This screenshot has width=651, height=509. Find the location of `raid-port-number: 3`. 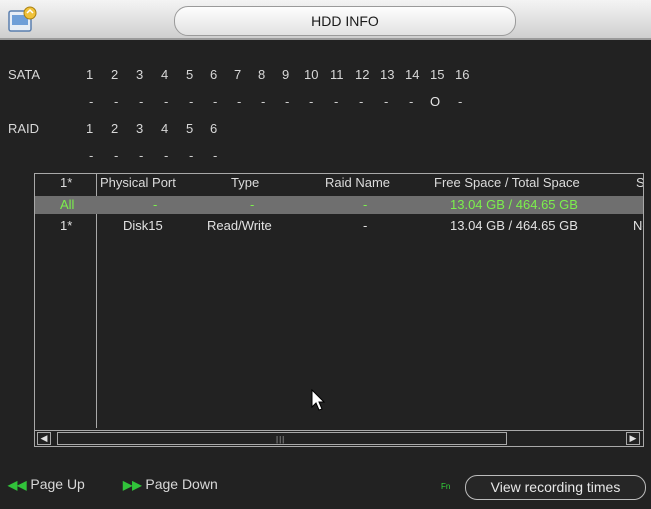

raid-port-number: 3 is located at coordinates (140, 128).